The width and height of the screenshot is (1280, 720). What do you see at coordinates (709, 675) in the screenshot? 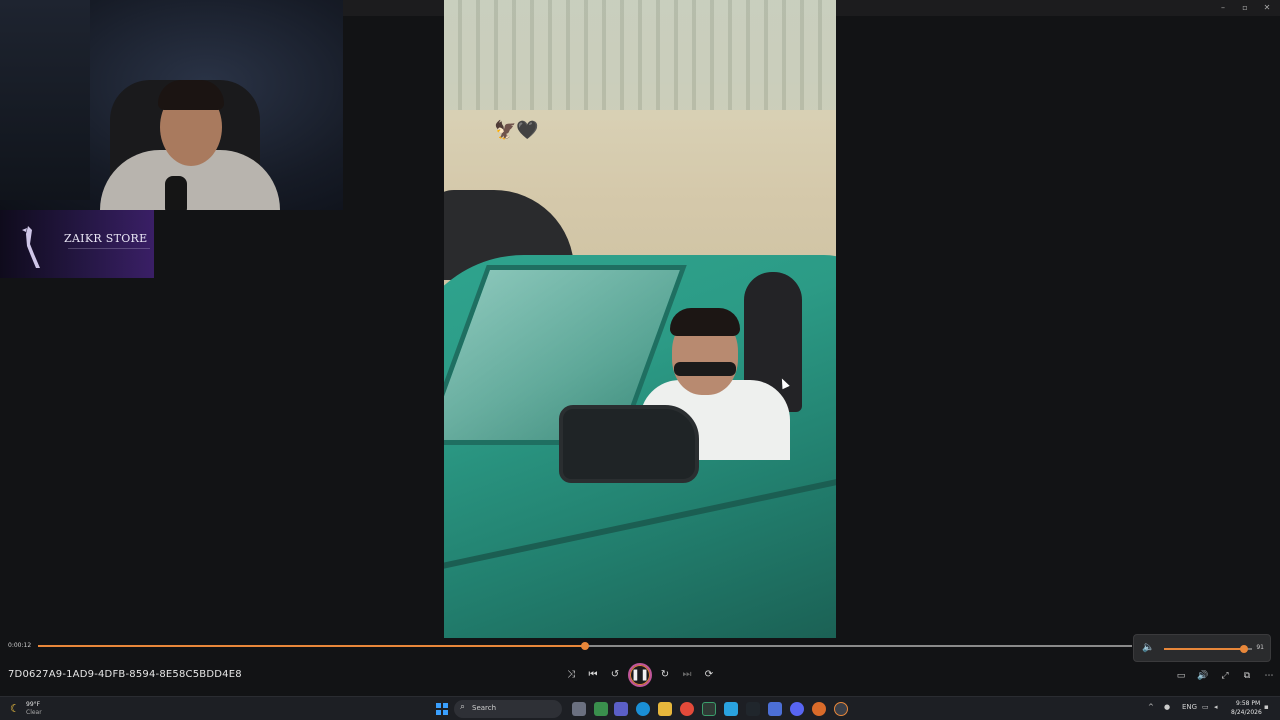
I see `repeat-icon: ⟳` at bounding box center [709, 675].